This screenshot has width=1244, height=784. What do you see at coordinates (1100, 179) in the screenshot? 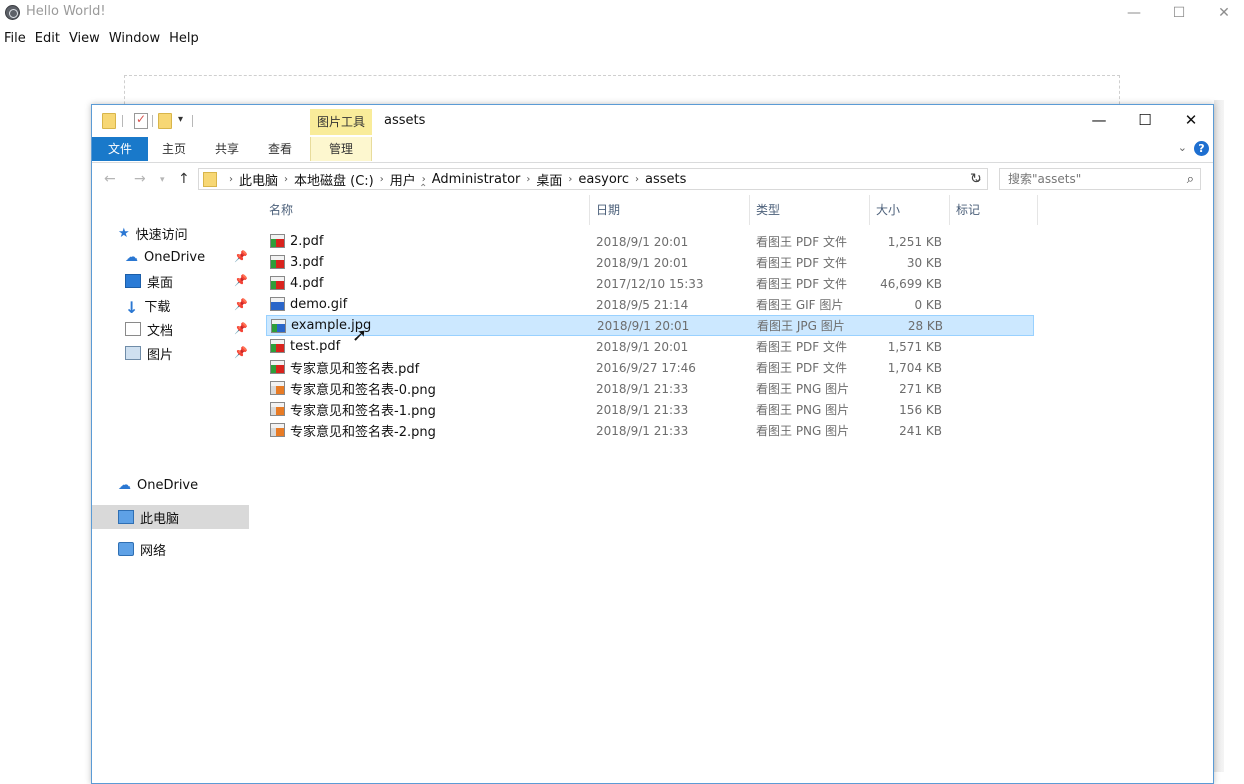
I see `search-input: 搜索"assets" ⌕` at bounding box center [1100, 179].